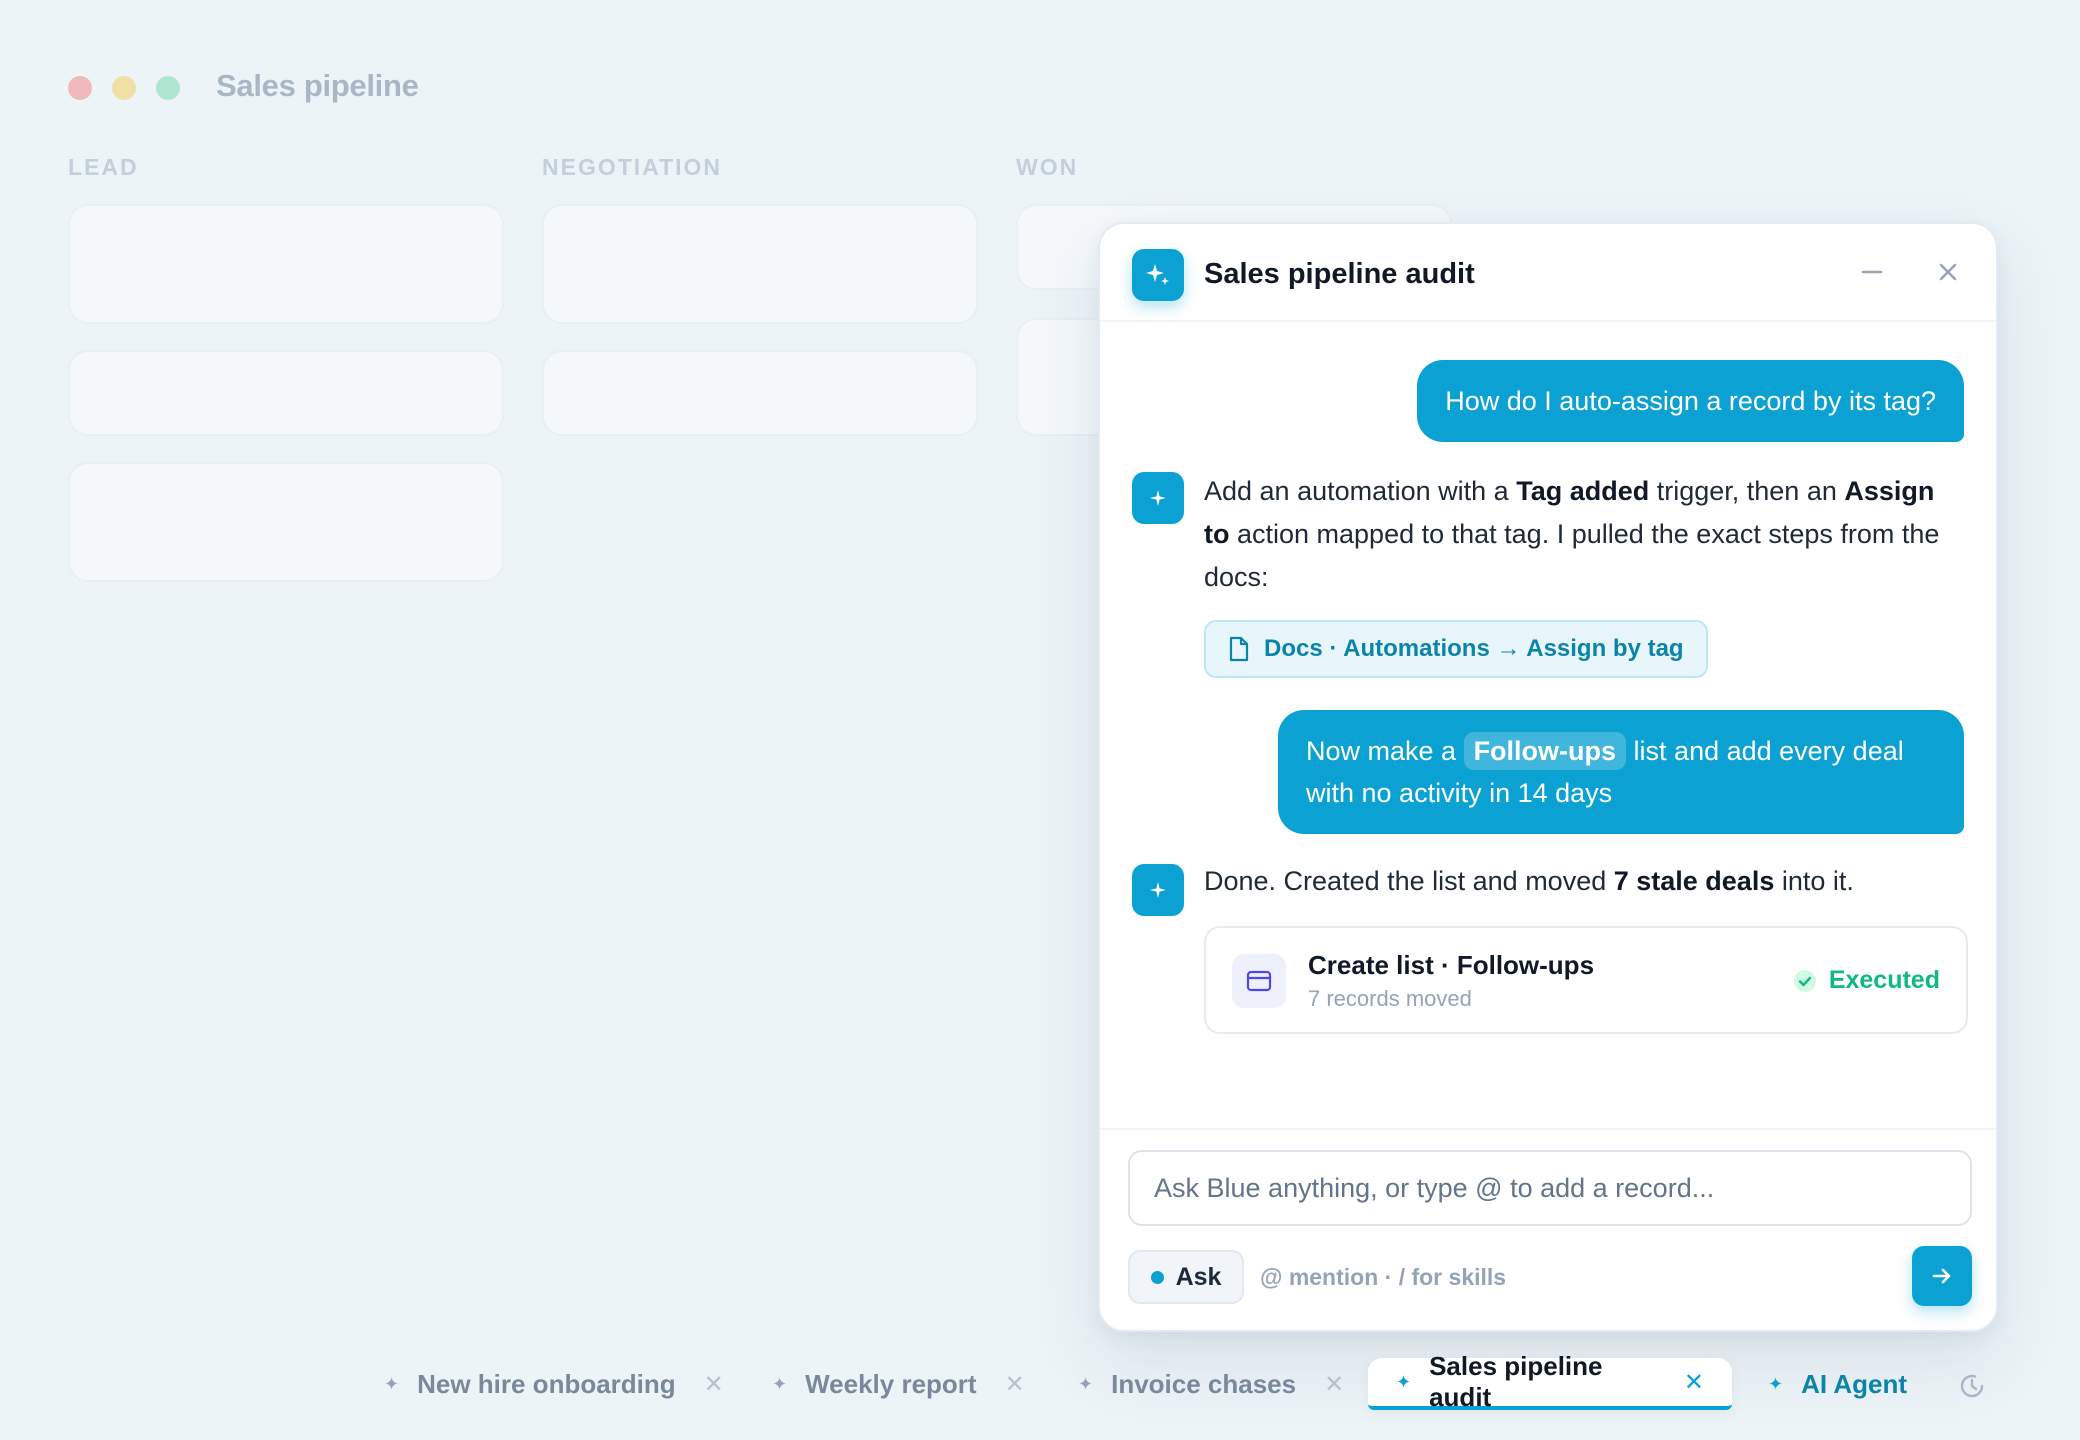 The height and width of the screenshot is (1440, 2080). I want to click on history-icon, so click(1972, 1386).